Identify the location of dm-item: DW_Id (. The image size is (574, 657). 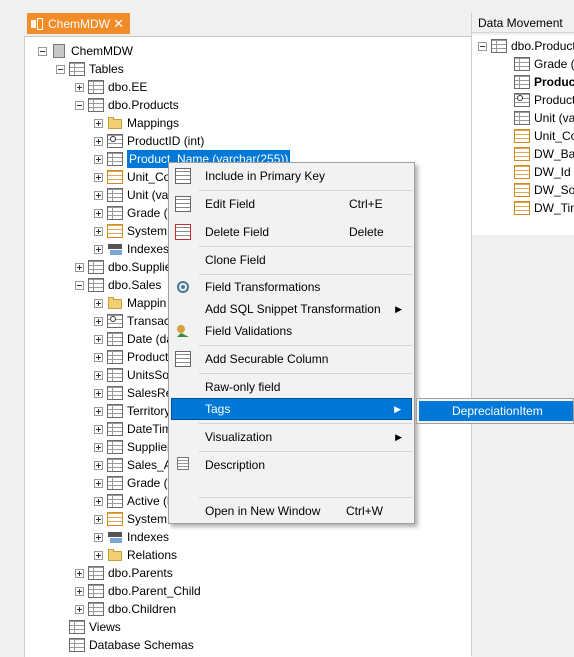
(544, 172).